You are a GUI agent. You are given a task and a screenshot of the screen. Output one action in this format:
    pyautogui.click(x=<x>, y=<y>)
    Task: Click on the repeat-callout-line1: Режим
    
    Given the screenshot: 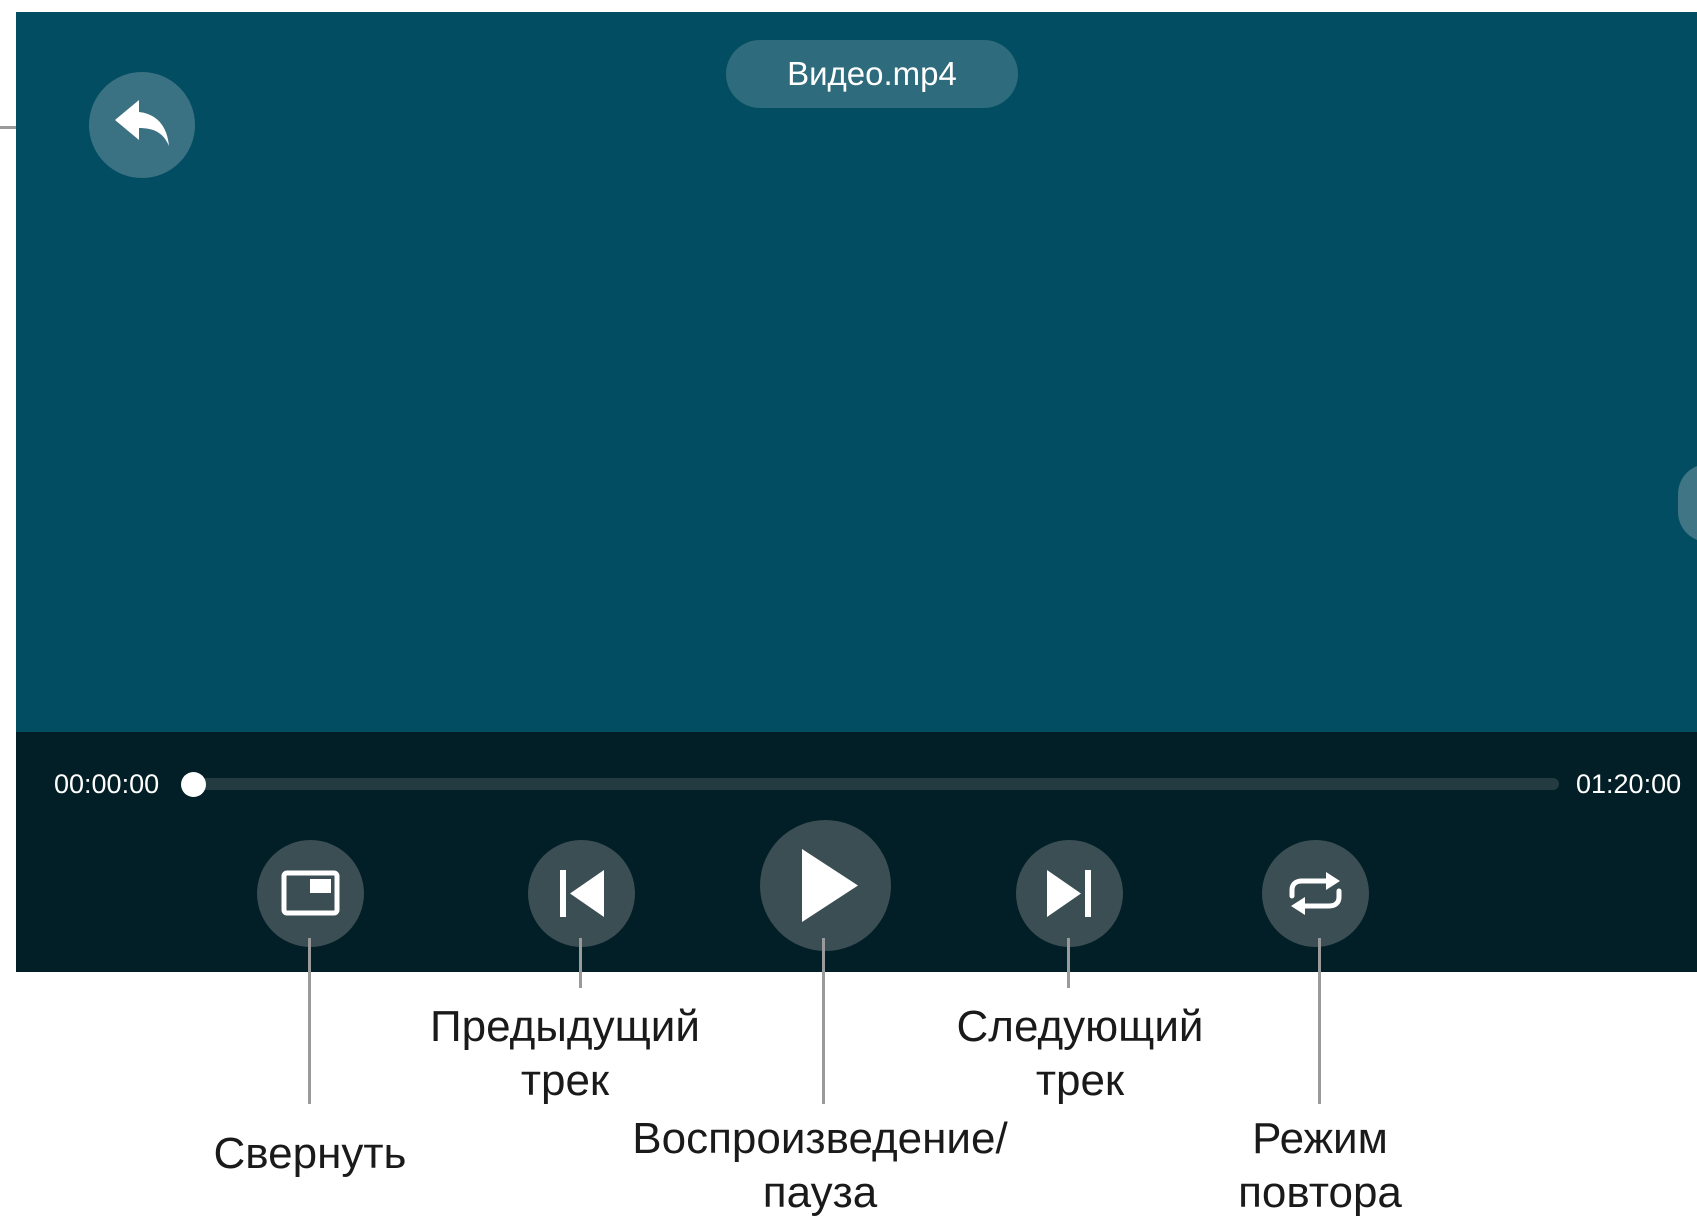 What is the action you would take?
    pyautogui.click(x=1320, y=1138)
    